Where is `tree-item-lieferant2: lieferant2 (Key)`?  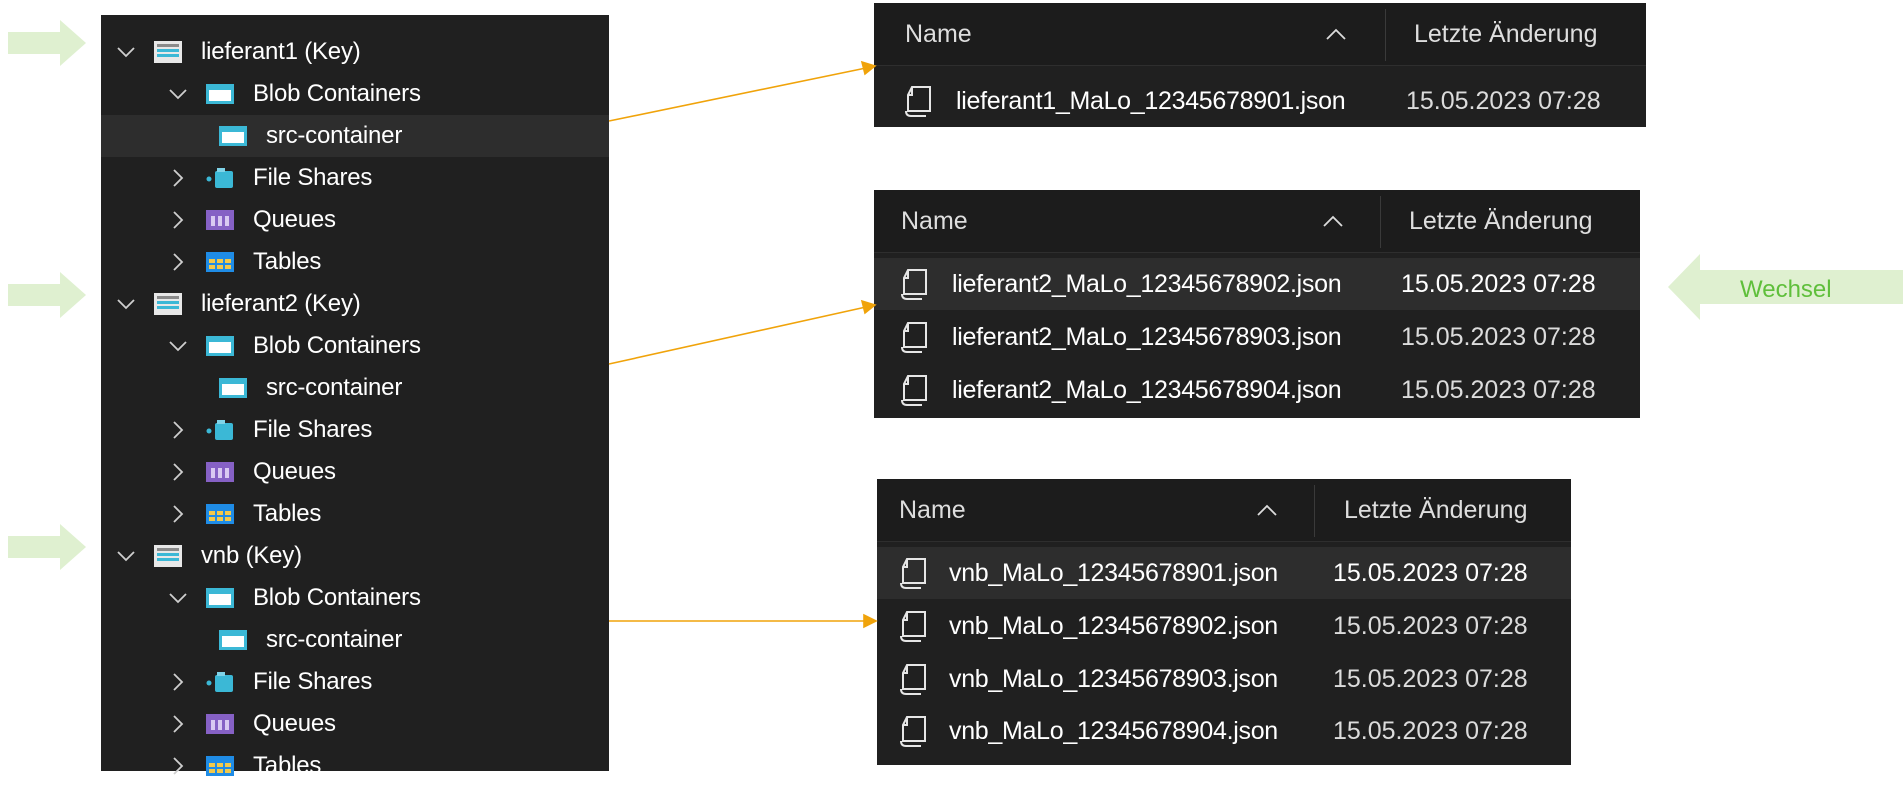
tree-item-lieferant2: lieferant2 (Key) is located at coordinates (355, 304).